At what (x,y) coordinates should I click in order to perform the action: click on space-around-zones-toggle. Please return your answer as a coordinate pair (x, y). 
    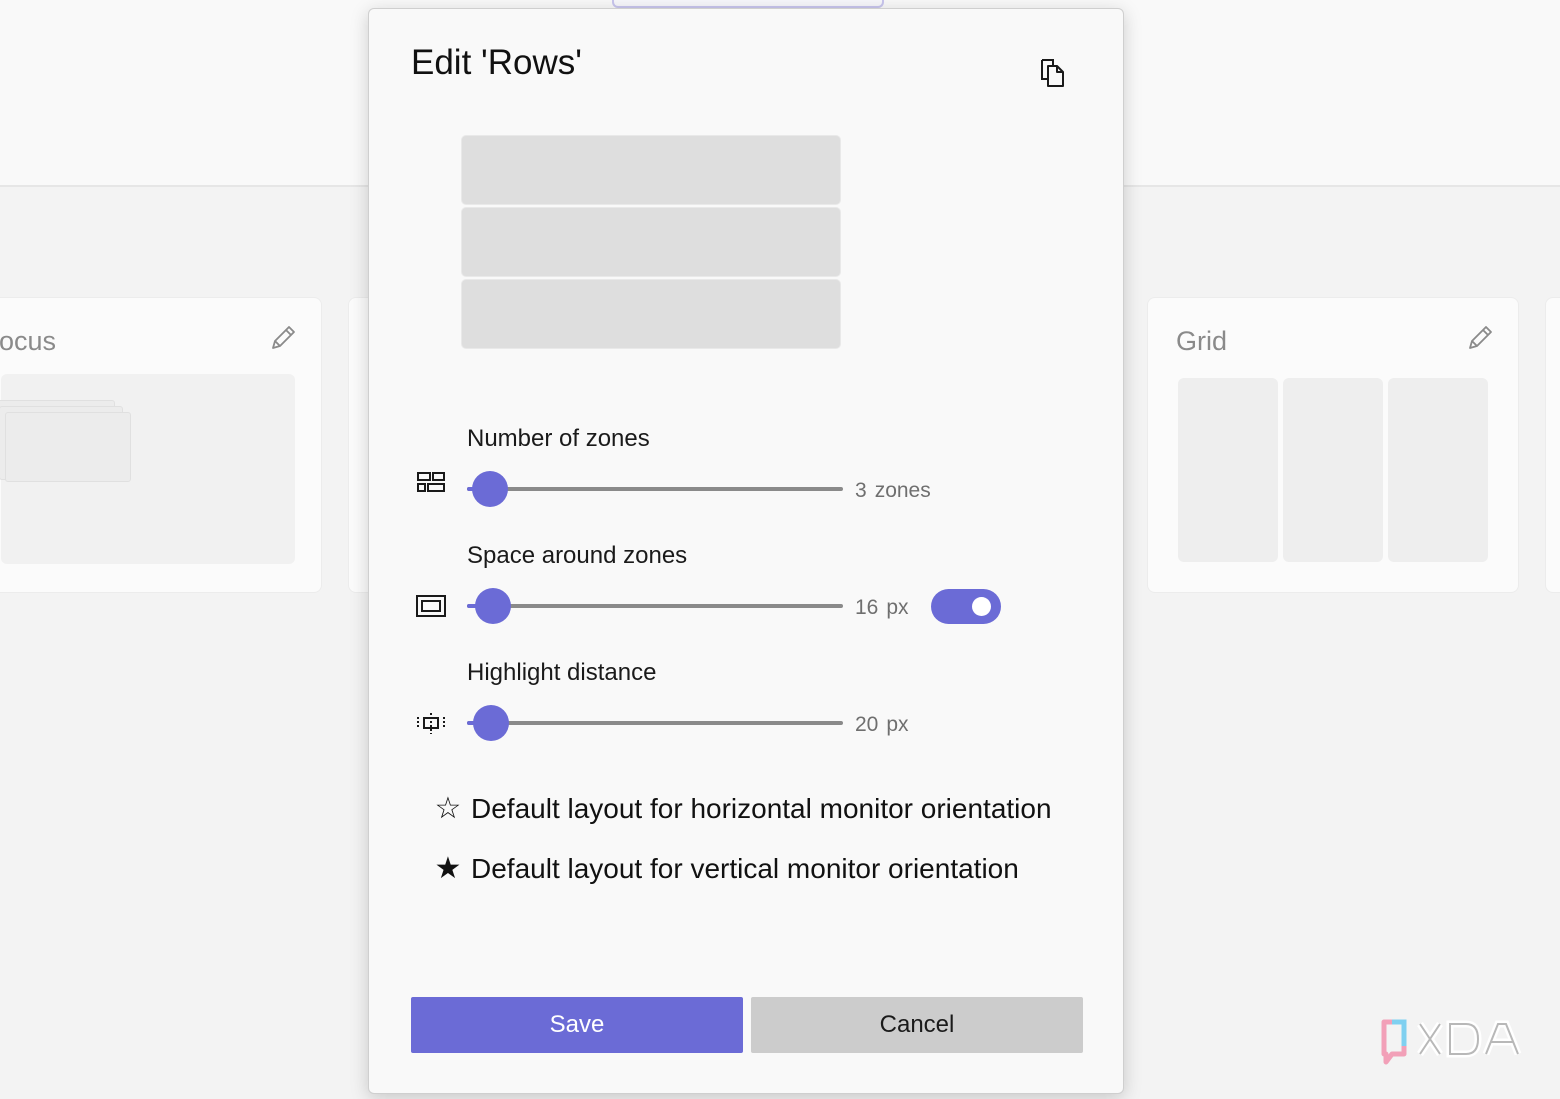
    Looking at the image, I should click on (966, 606).